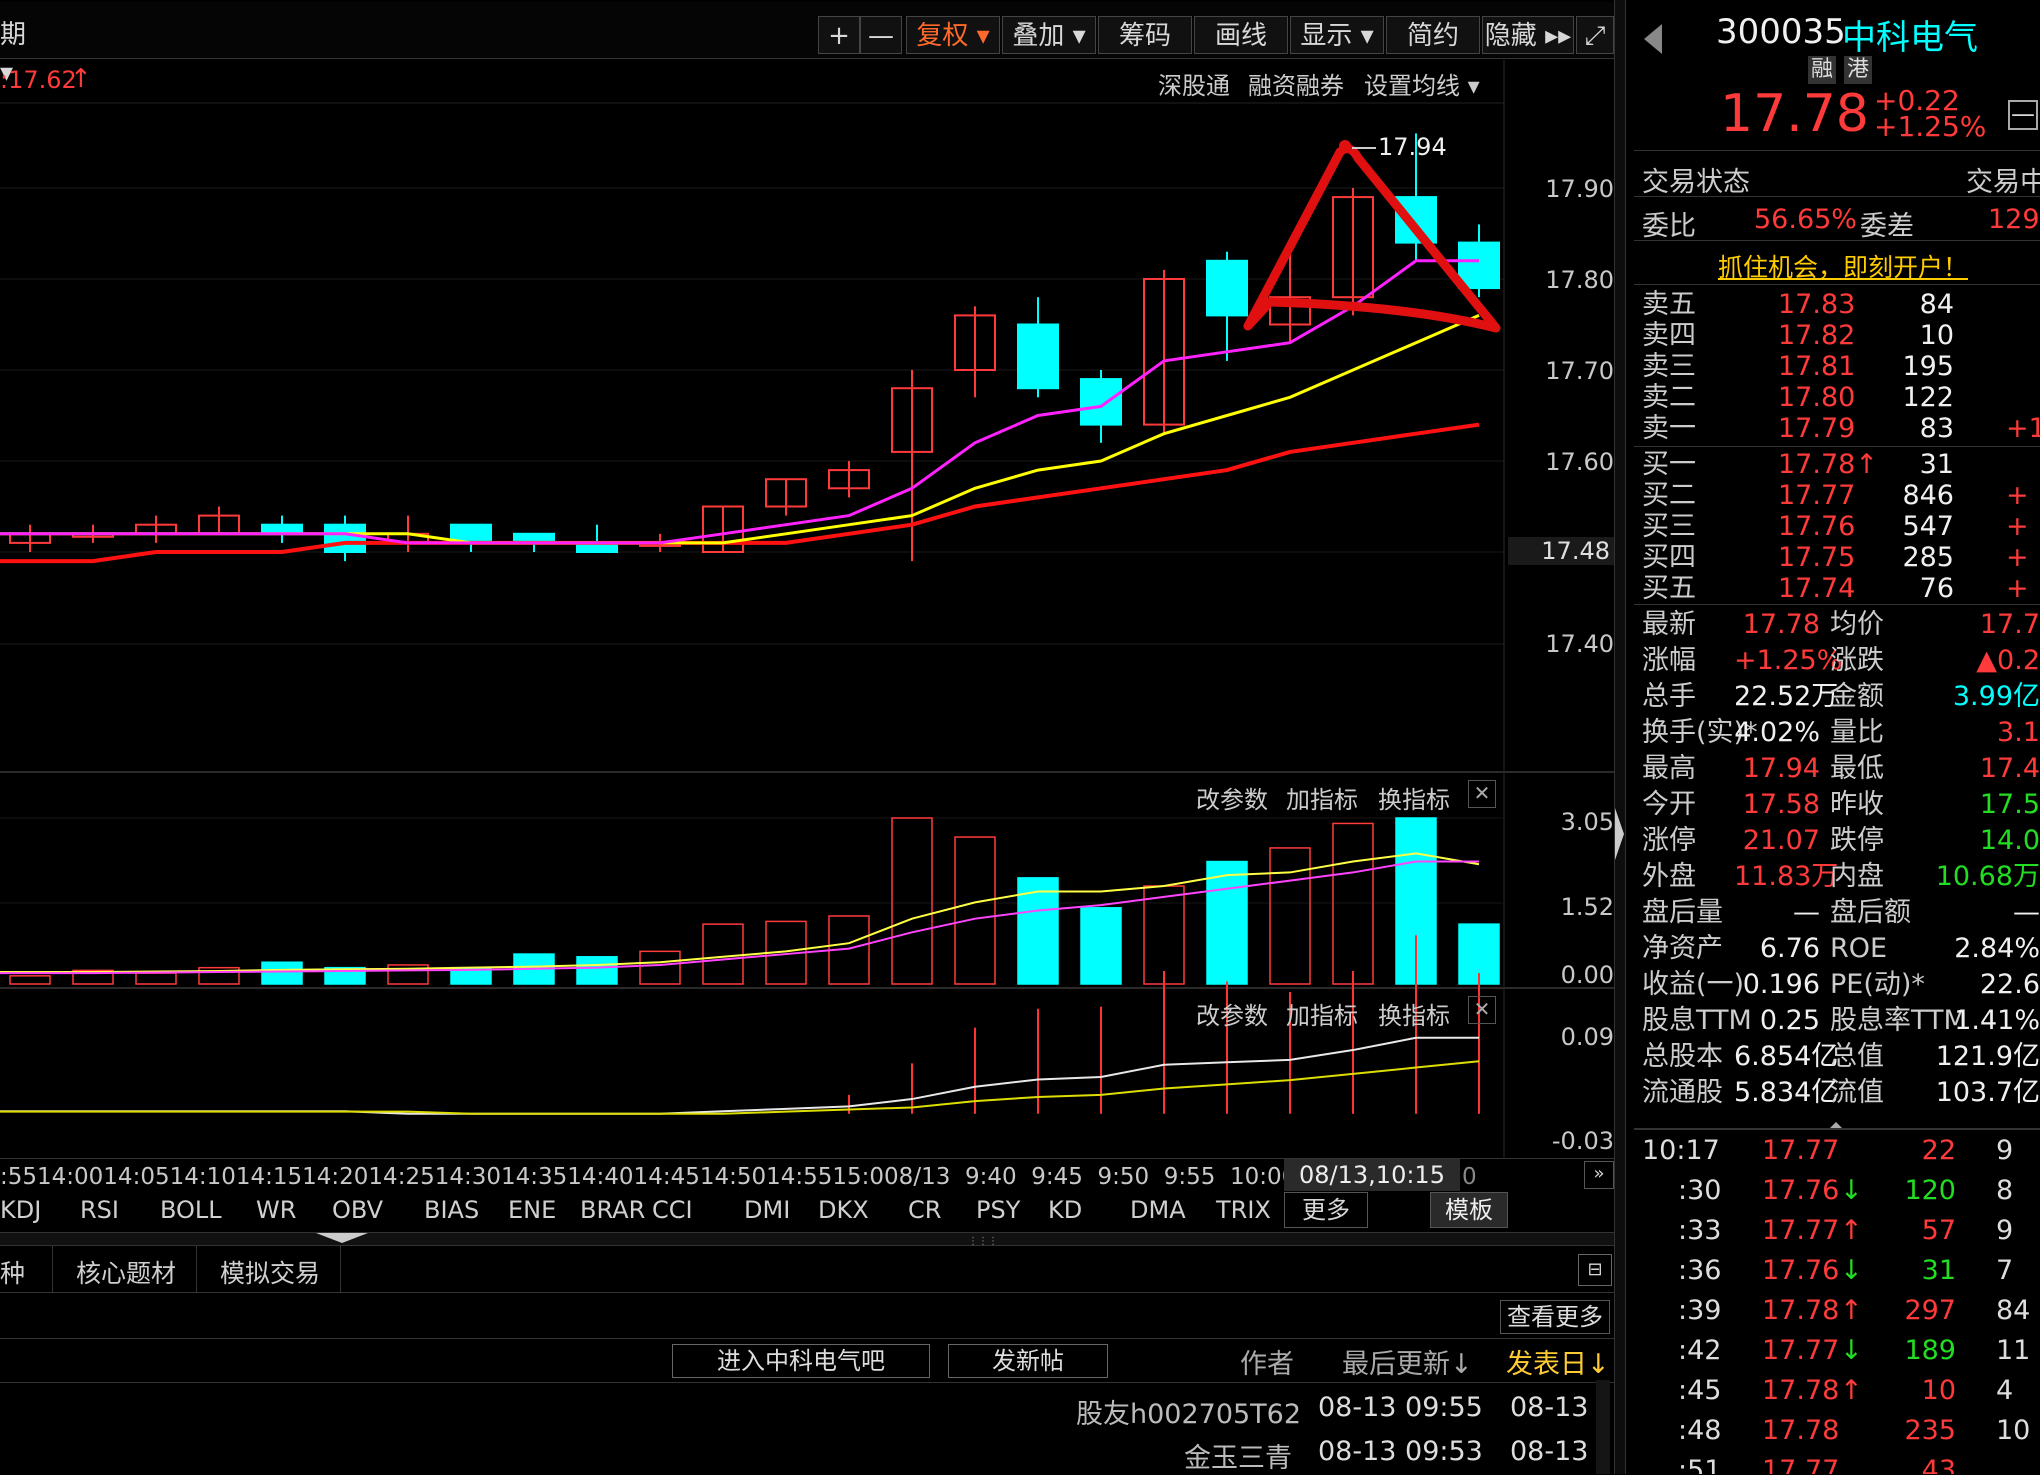  What do you see at coordinates (1870, 912) in the screenshot?
I see `field-label: 盘后额` at bounding box center [1870, 912].